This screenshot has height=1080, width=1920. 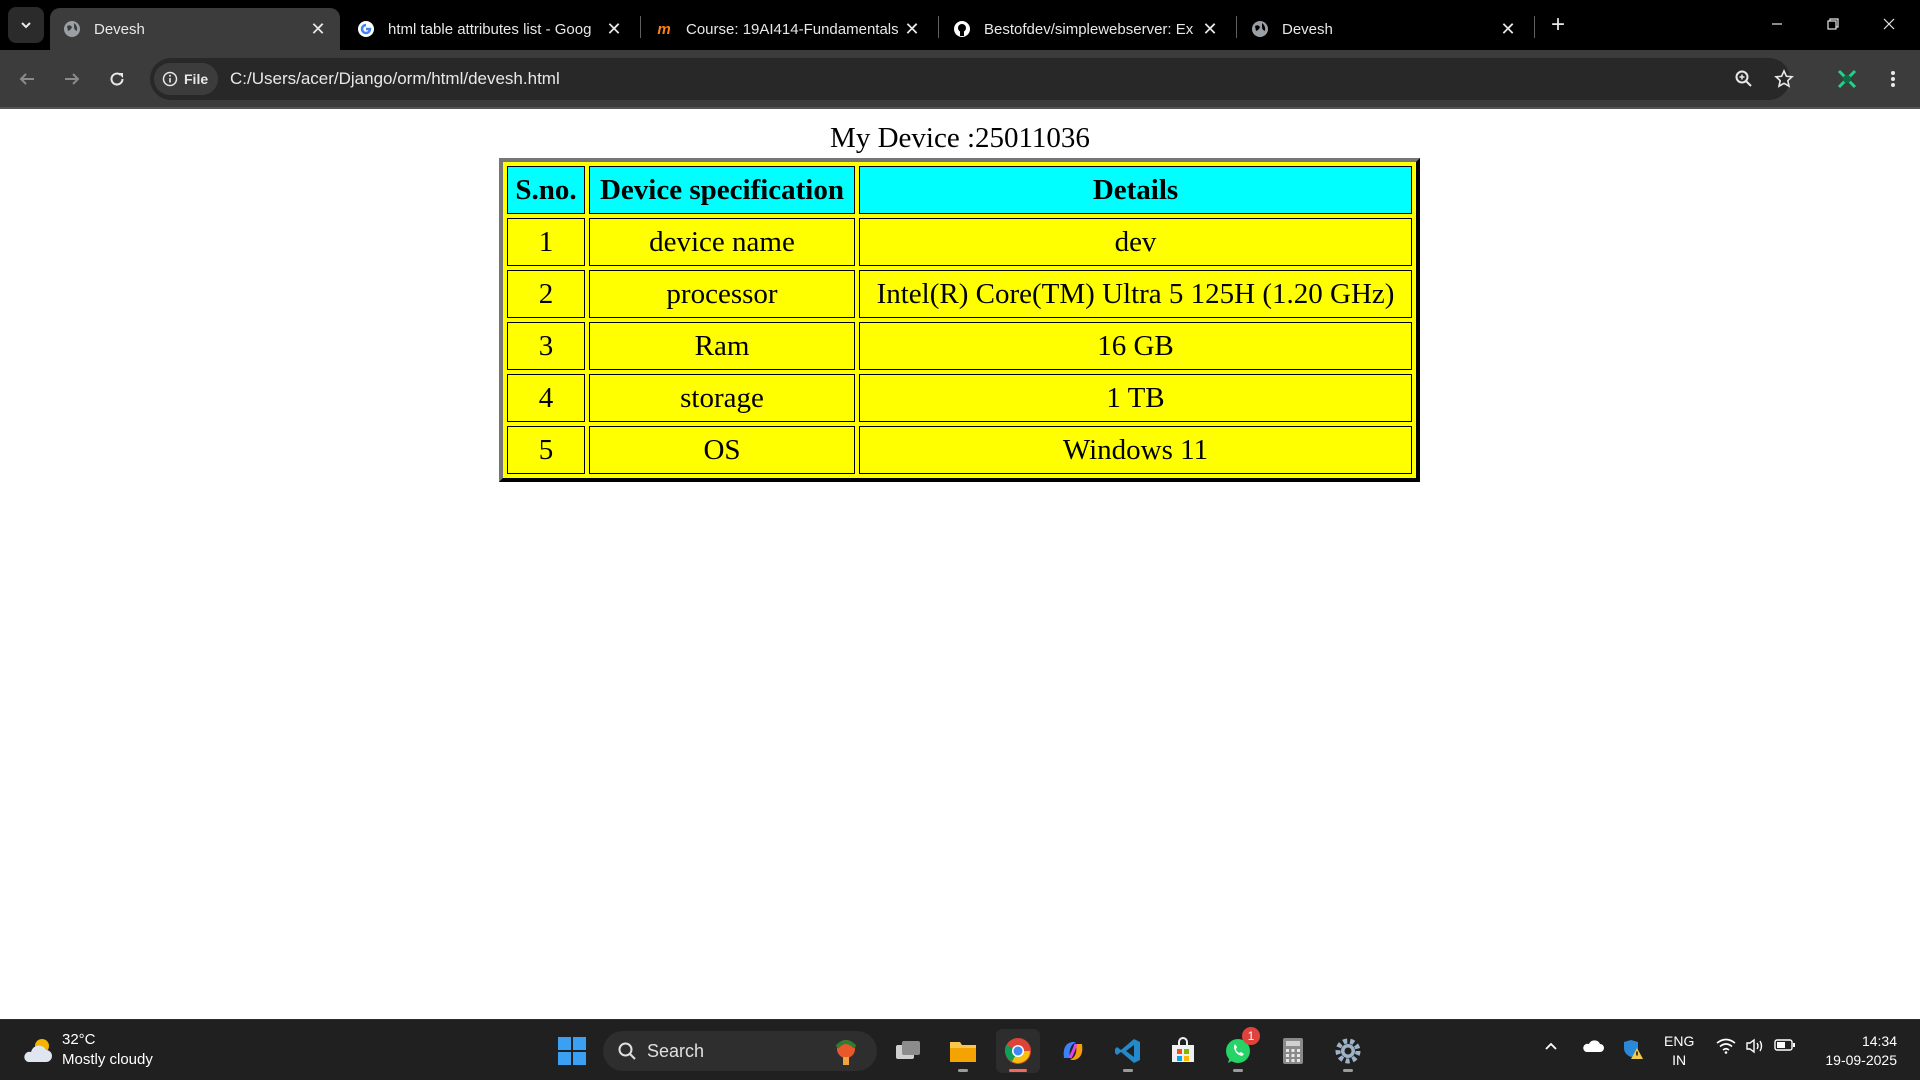 What do you see at coordinates (72, 79) in the screenshot?
I see `forward-button` at bounding box center [72, 79].